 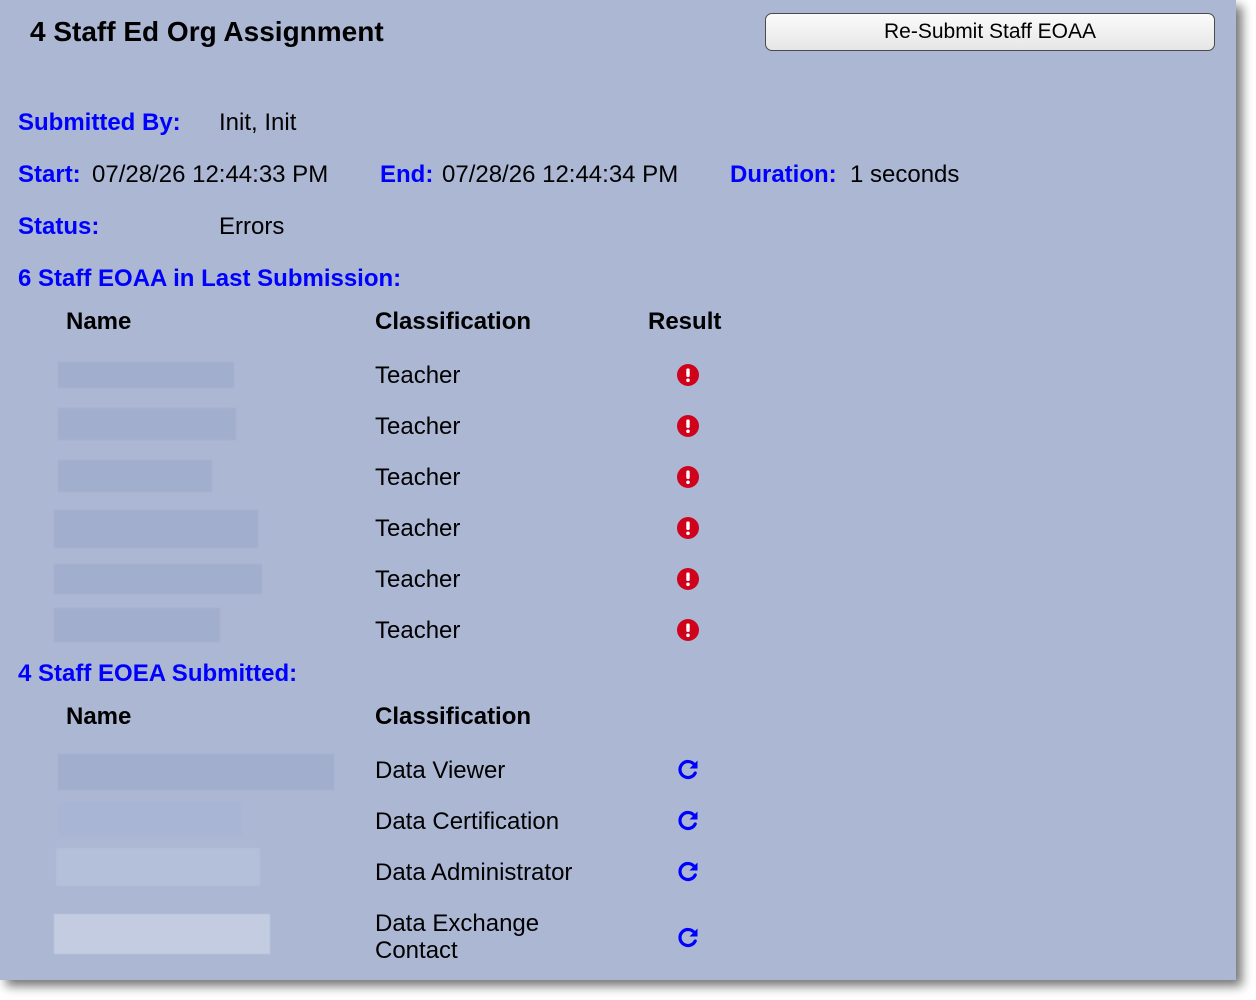 I want to click on classification-cell: Data Viewer, so click(x=440, y=770).